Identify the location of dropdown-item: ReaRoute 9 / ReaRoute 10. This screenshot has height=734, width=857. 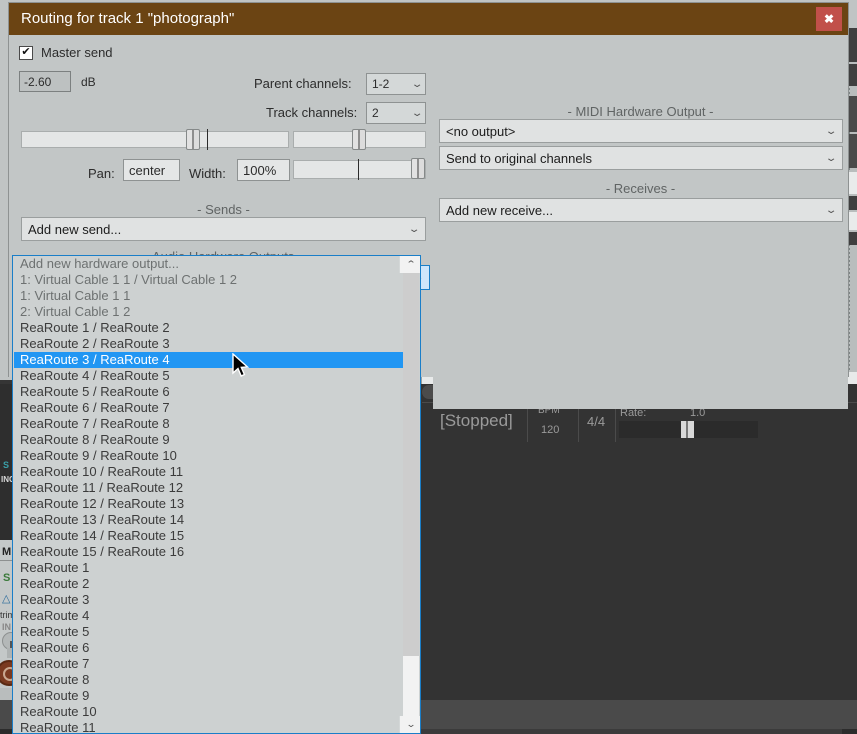
(210, 456).